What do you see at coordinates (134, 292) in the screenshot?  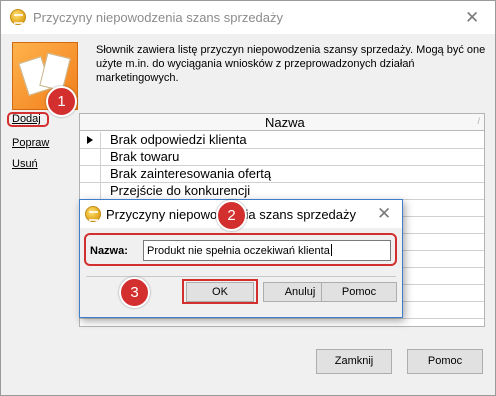 I see `step-marker-3: 3` at bounding box center [134, 292].